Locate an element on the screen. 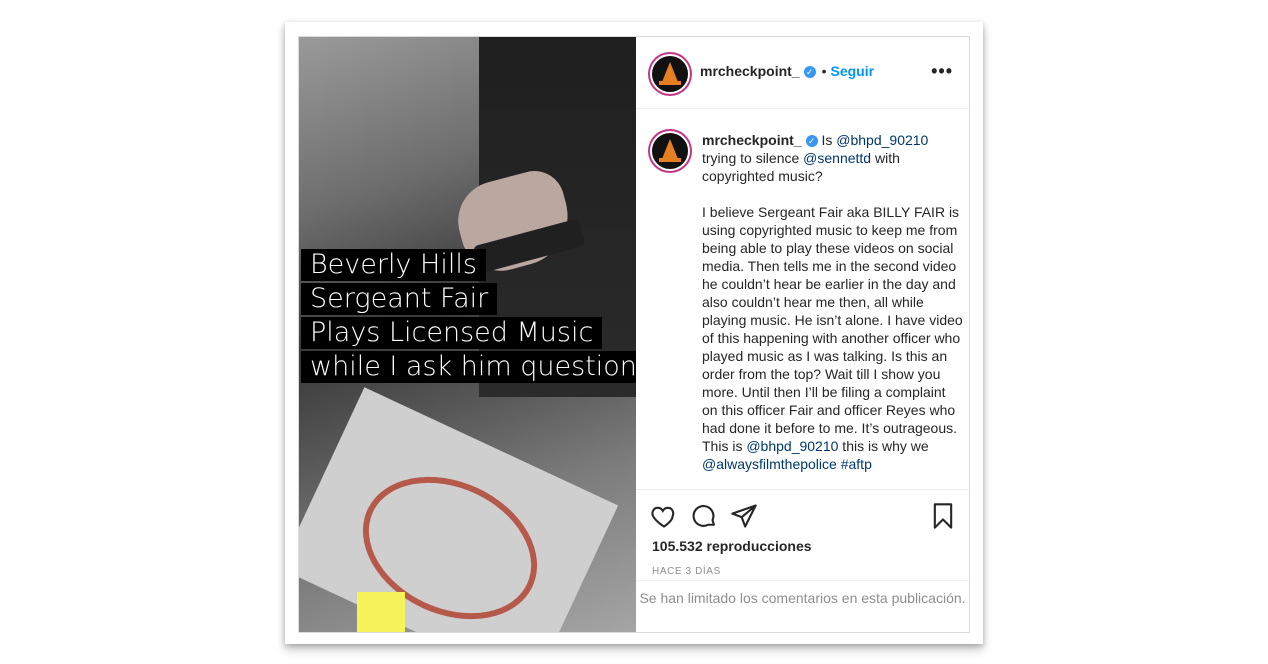 This screenshot has height=664, width=1268. header-meta: mrcheckpoint_ ✓ • Seguir is located at coordinates (787, 72).